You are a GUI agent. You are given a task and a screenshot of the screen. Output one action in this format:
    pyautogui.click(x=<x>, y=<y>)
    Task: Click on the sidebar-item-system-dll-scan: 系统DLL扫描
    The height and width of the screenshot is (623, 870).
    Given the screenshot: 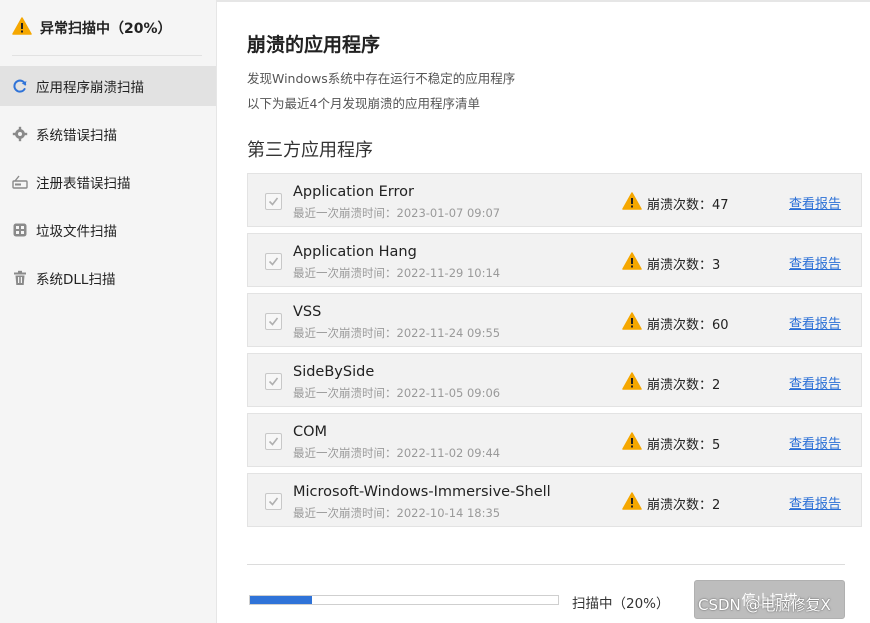 What is the action you would take?
    pyautogui.click(x=108, y=278)
    